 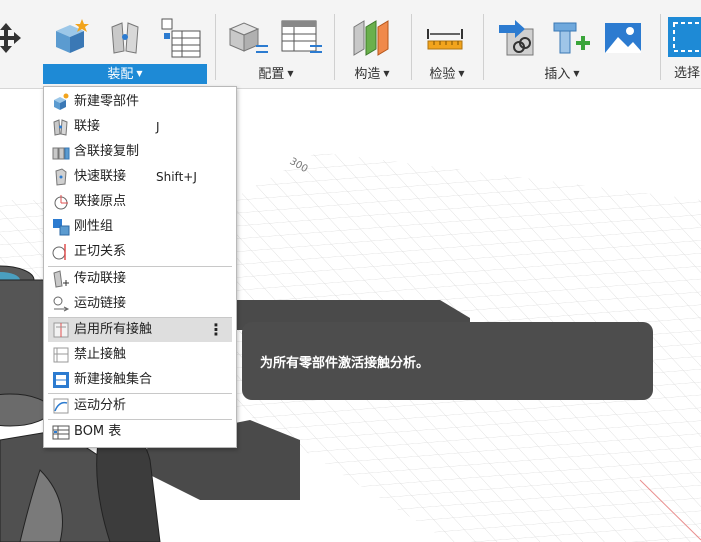 I want to click on menu-item-label: 运动链接, so click(x=100, y=303).